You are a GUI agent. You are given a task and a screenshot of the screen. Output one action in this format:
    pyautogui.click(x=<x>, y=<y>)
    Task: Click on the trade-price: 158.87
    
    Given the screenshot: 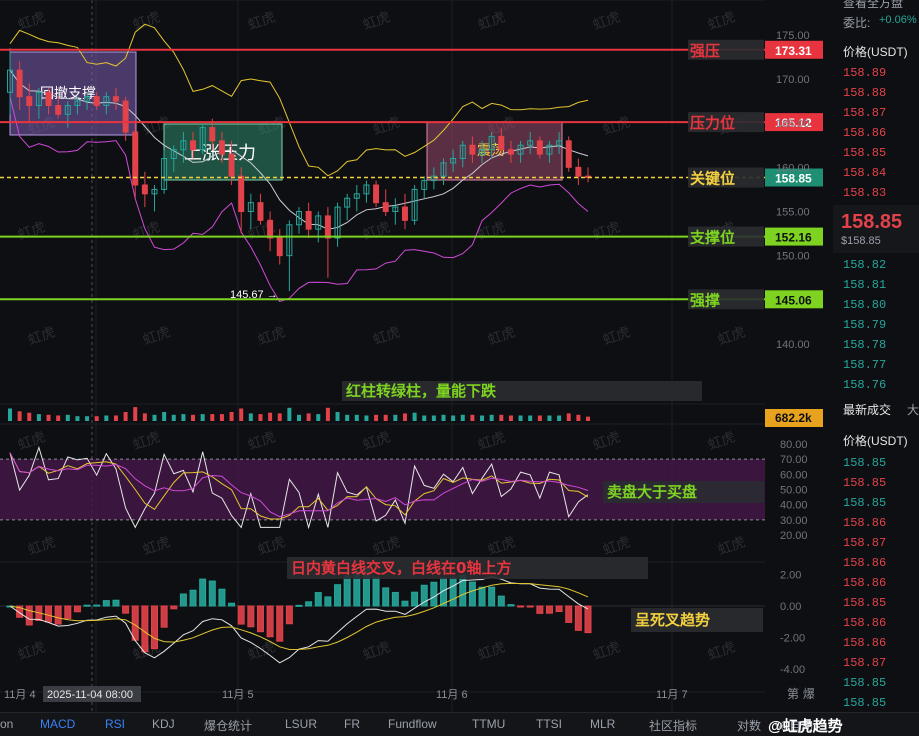 What is the action you would take?
    pyautogui.click(x=865, y=543)
    